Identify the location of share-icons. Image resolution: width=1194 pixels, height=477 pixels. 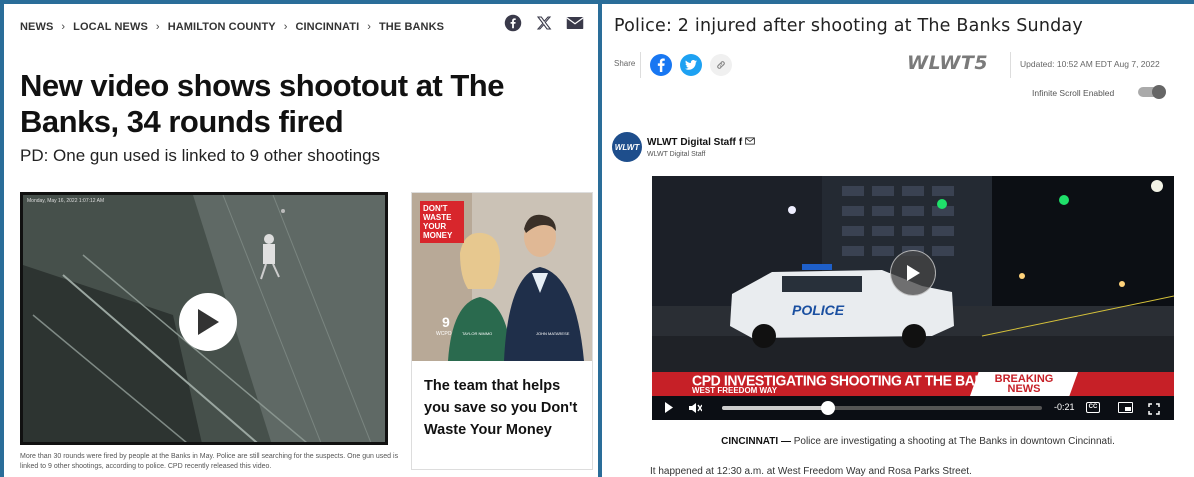
(544, 23).